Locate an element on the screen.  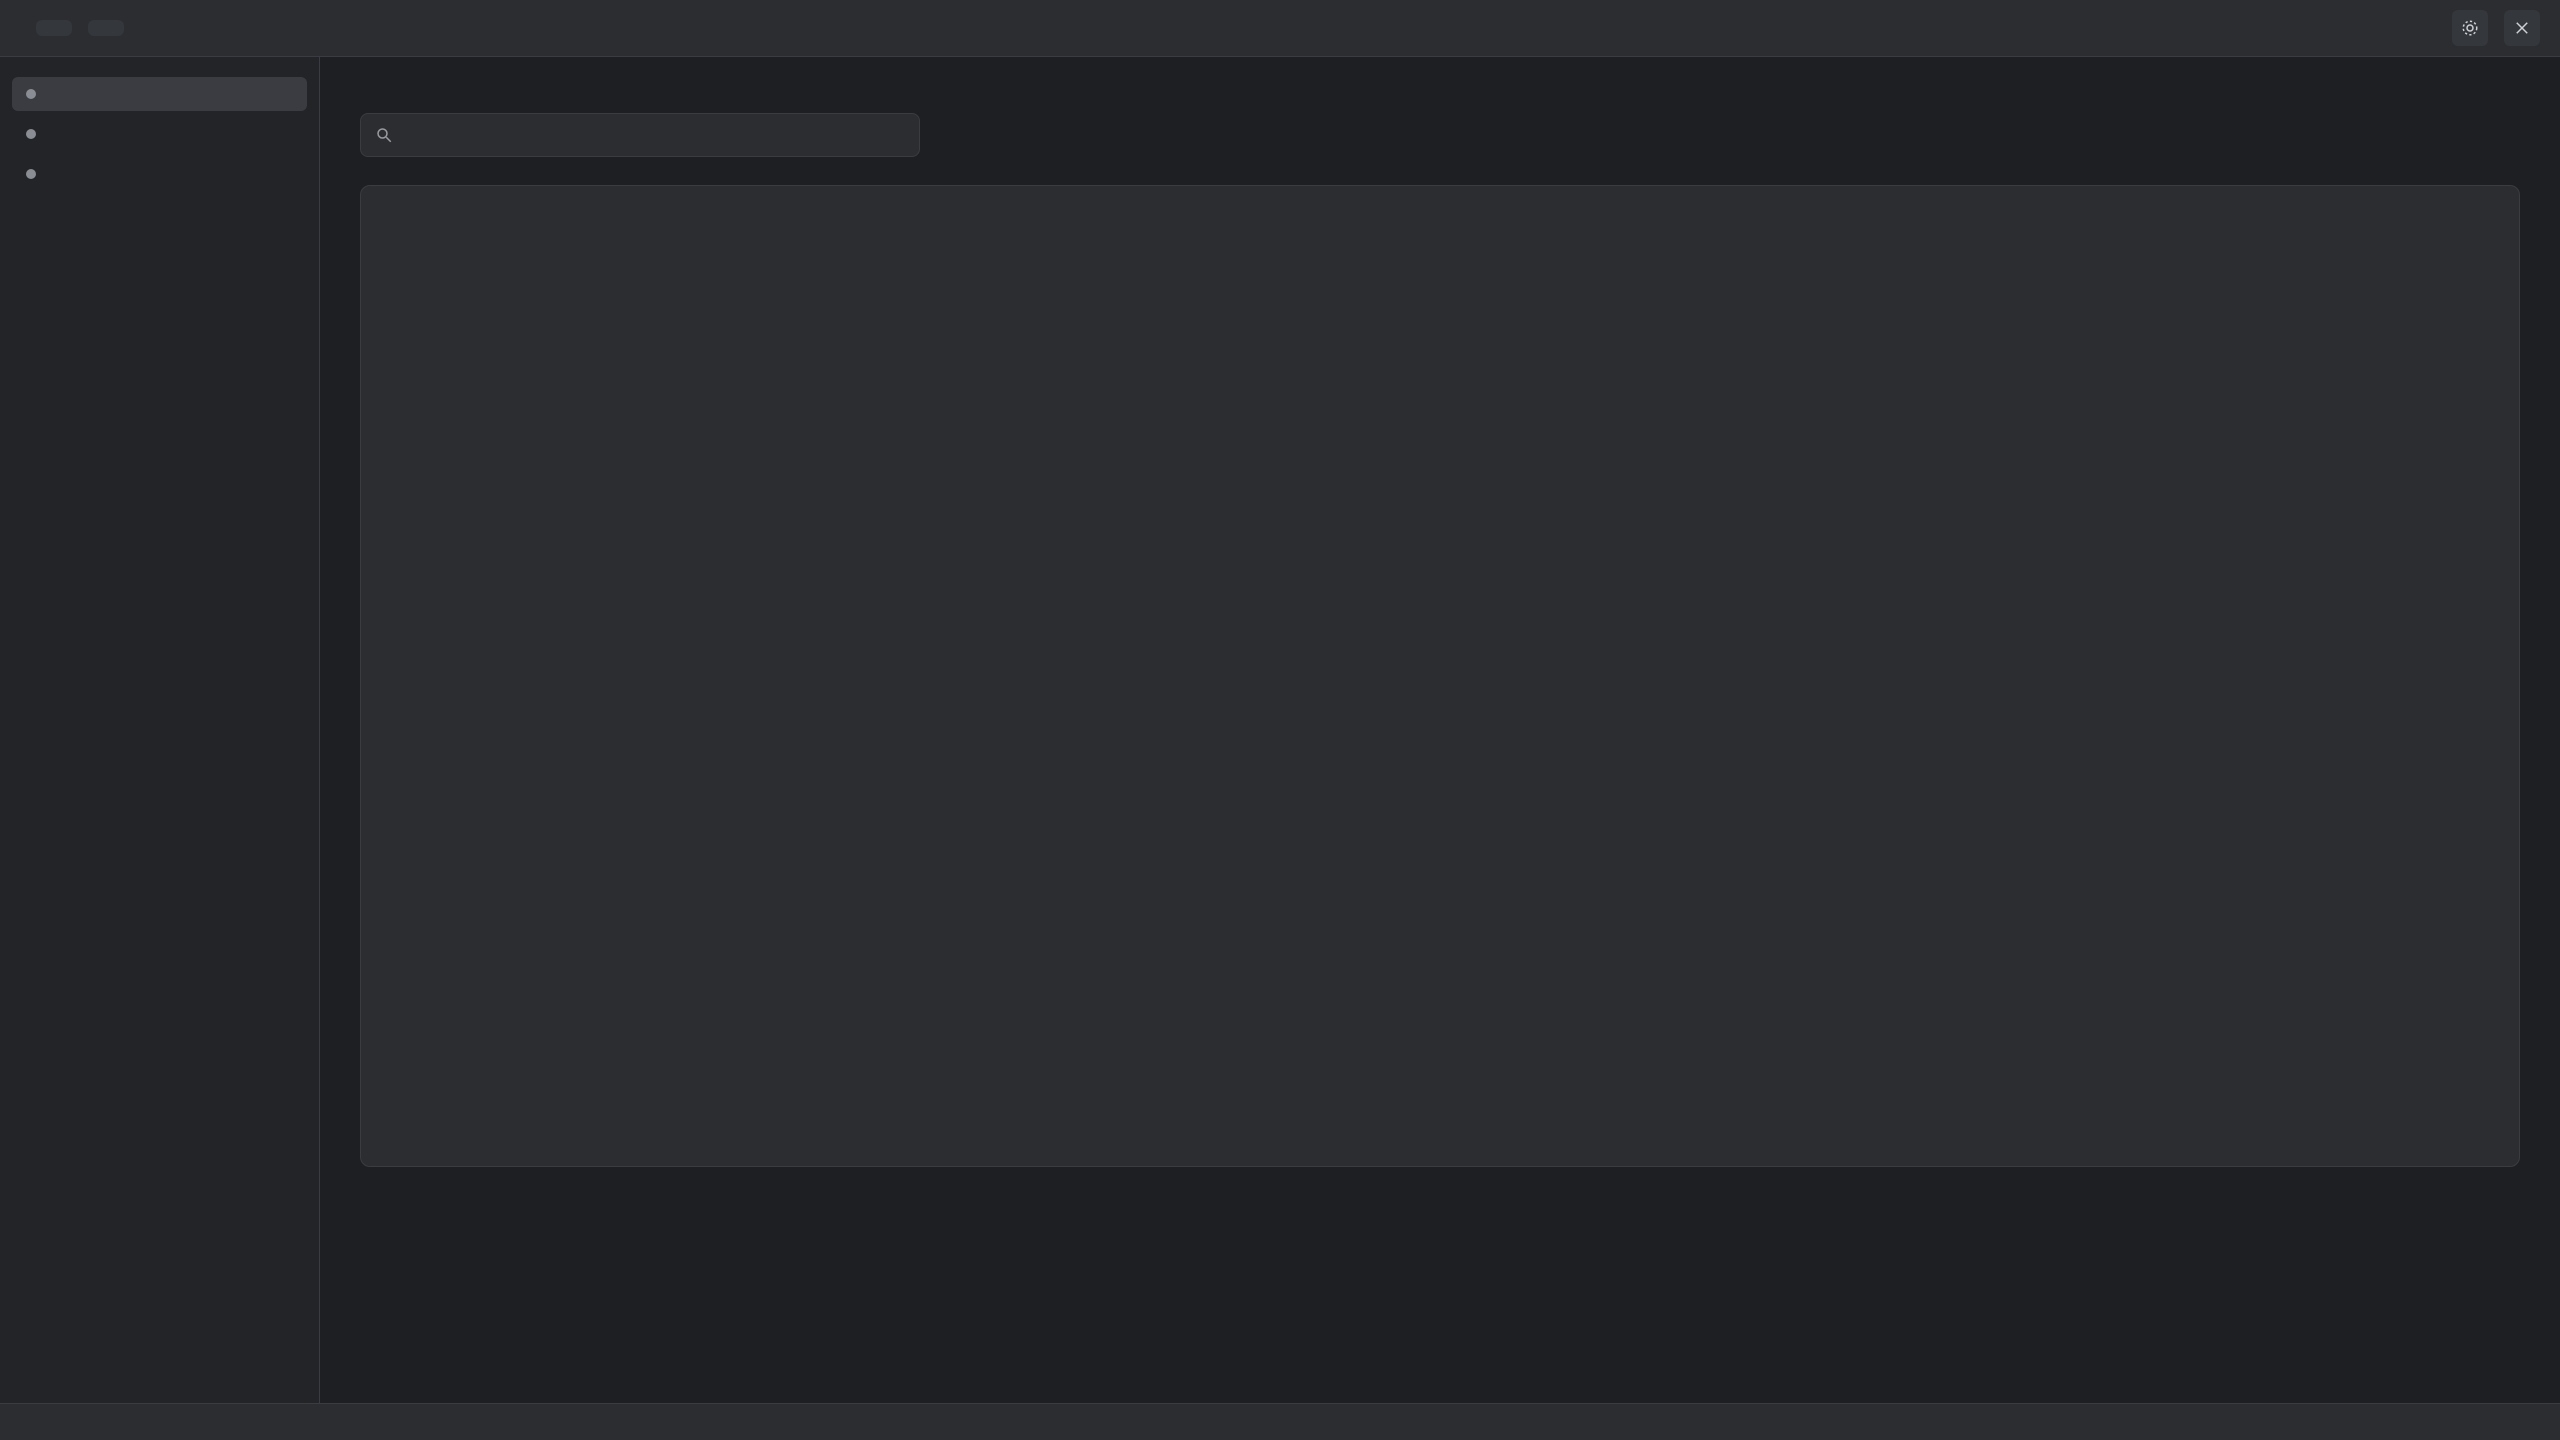
search-icon is located at coordinates (384, 135).